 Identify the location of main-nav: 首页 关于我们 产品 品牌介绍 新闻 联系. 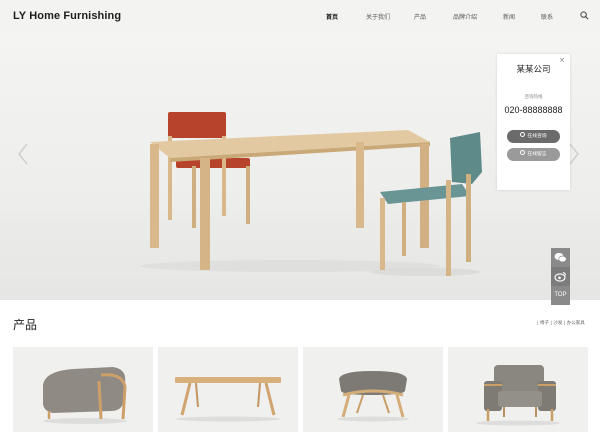
(300, 19).